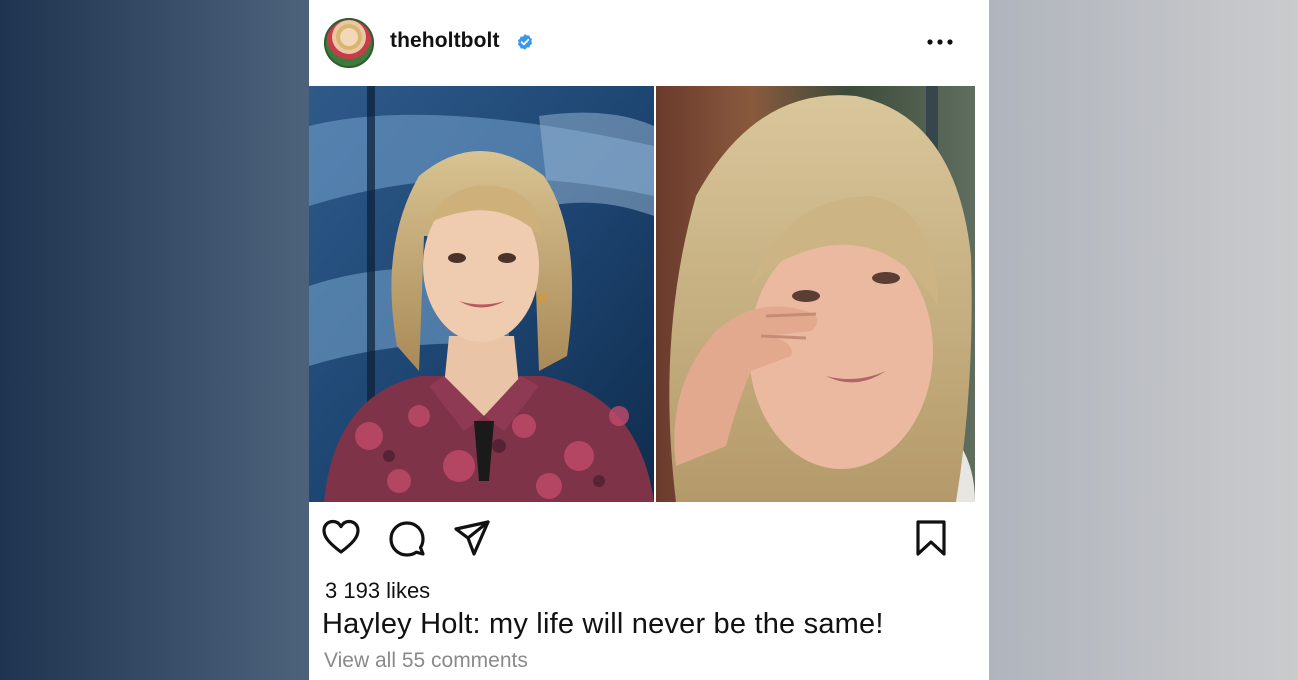 This screenshot has width=1298, height=680. Describe the element at coordinates (349, 43) in the screenshot. I see `profile-avatar` at that location.